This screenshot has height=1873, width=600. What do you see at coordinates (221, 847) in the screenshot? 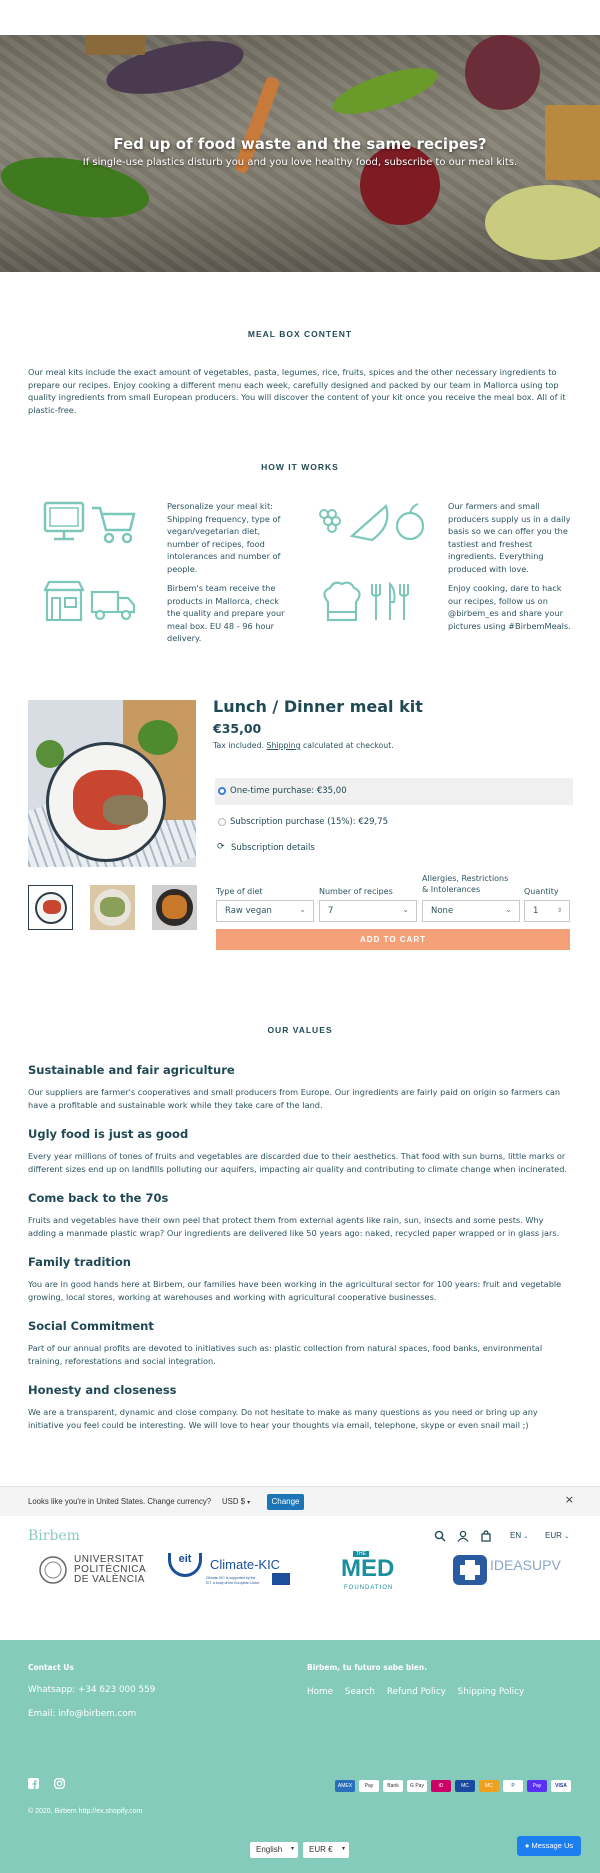
I see `subscription-icon: ⟳` at bounding box center [221, 847].